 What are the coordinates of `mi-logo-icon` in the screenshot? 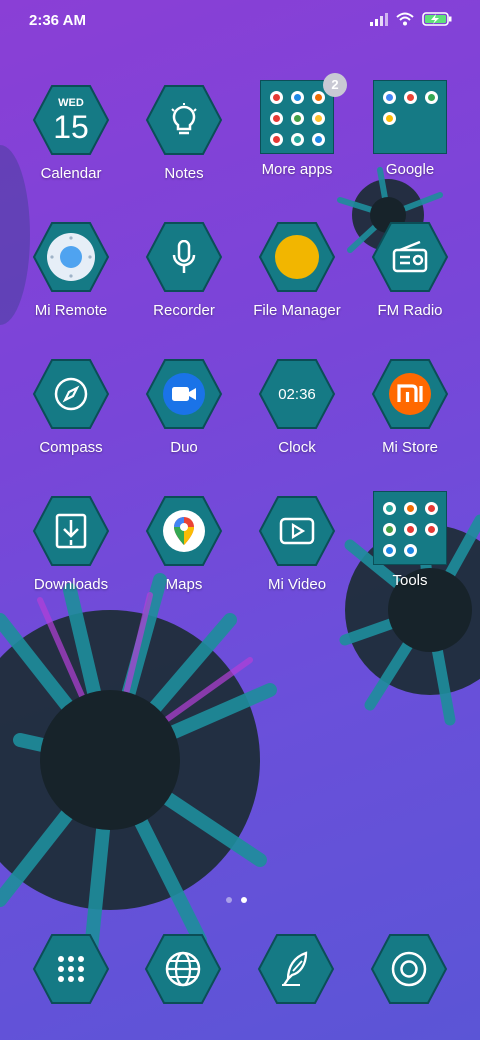 It's located at (410, 394).